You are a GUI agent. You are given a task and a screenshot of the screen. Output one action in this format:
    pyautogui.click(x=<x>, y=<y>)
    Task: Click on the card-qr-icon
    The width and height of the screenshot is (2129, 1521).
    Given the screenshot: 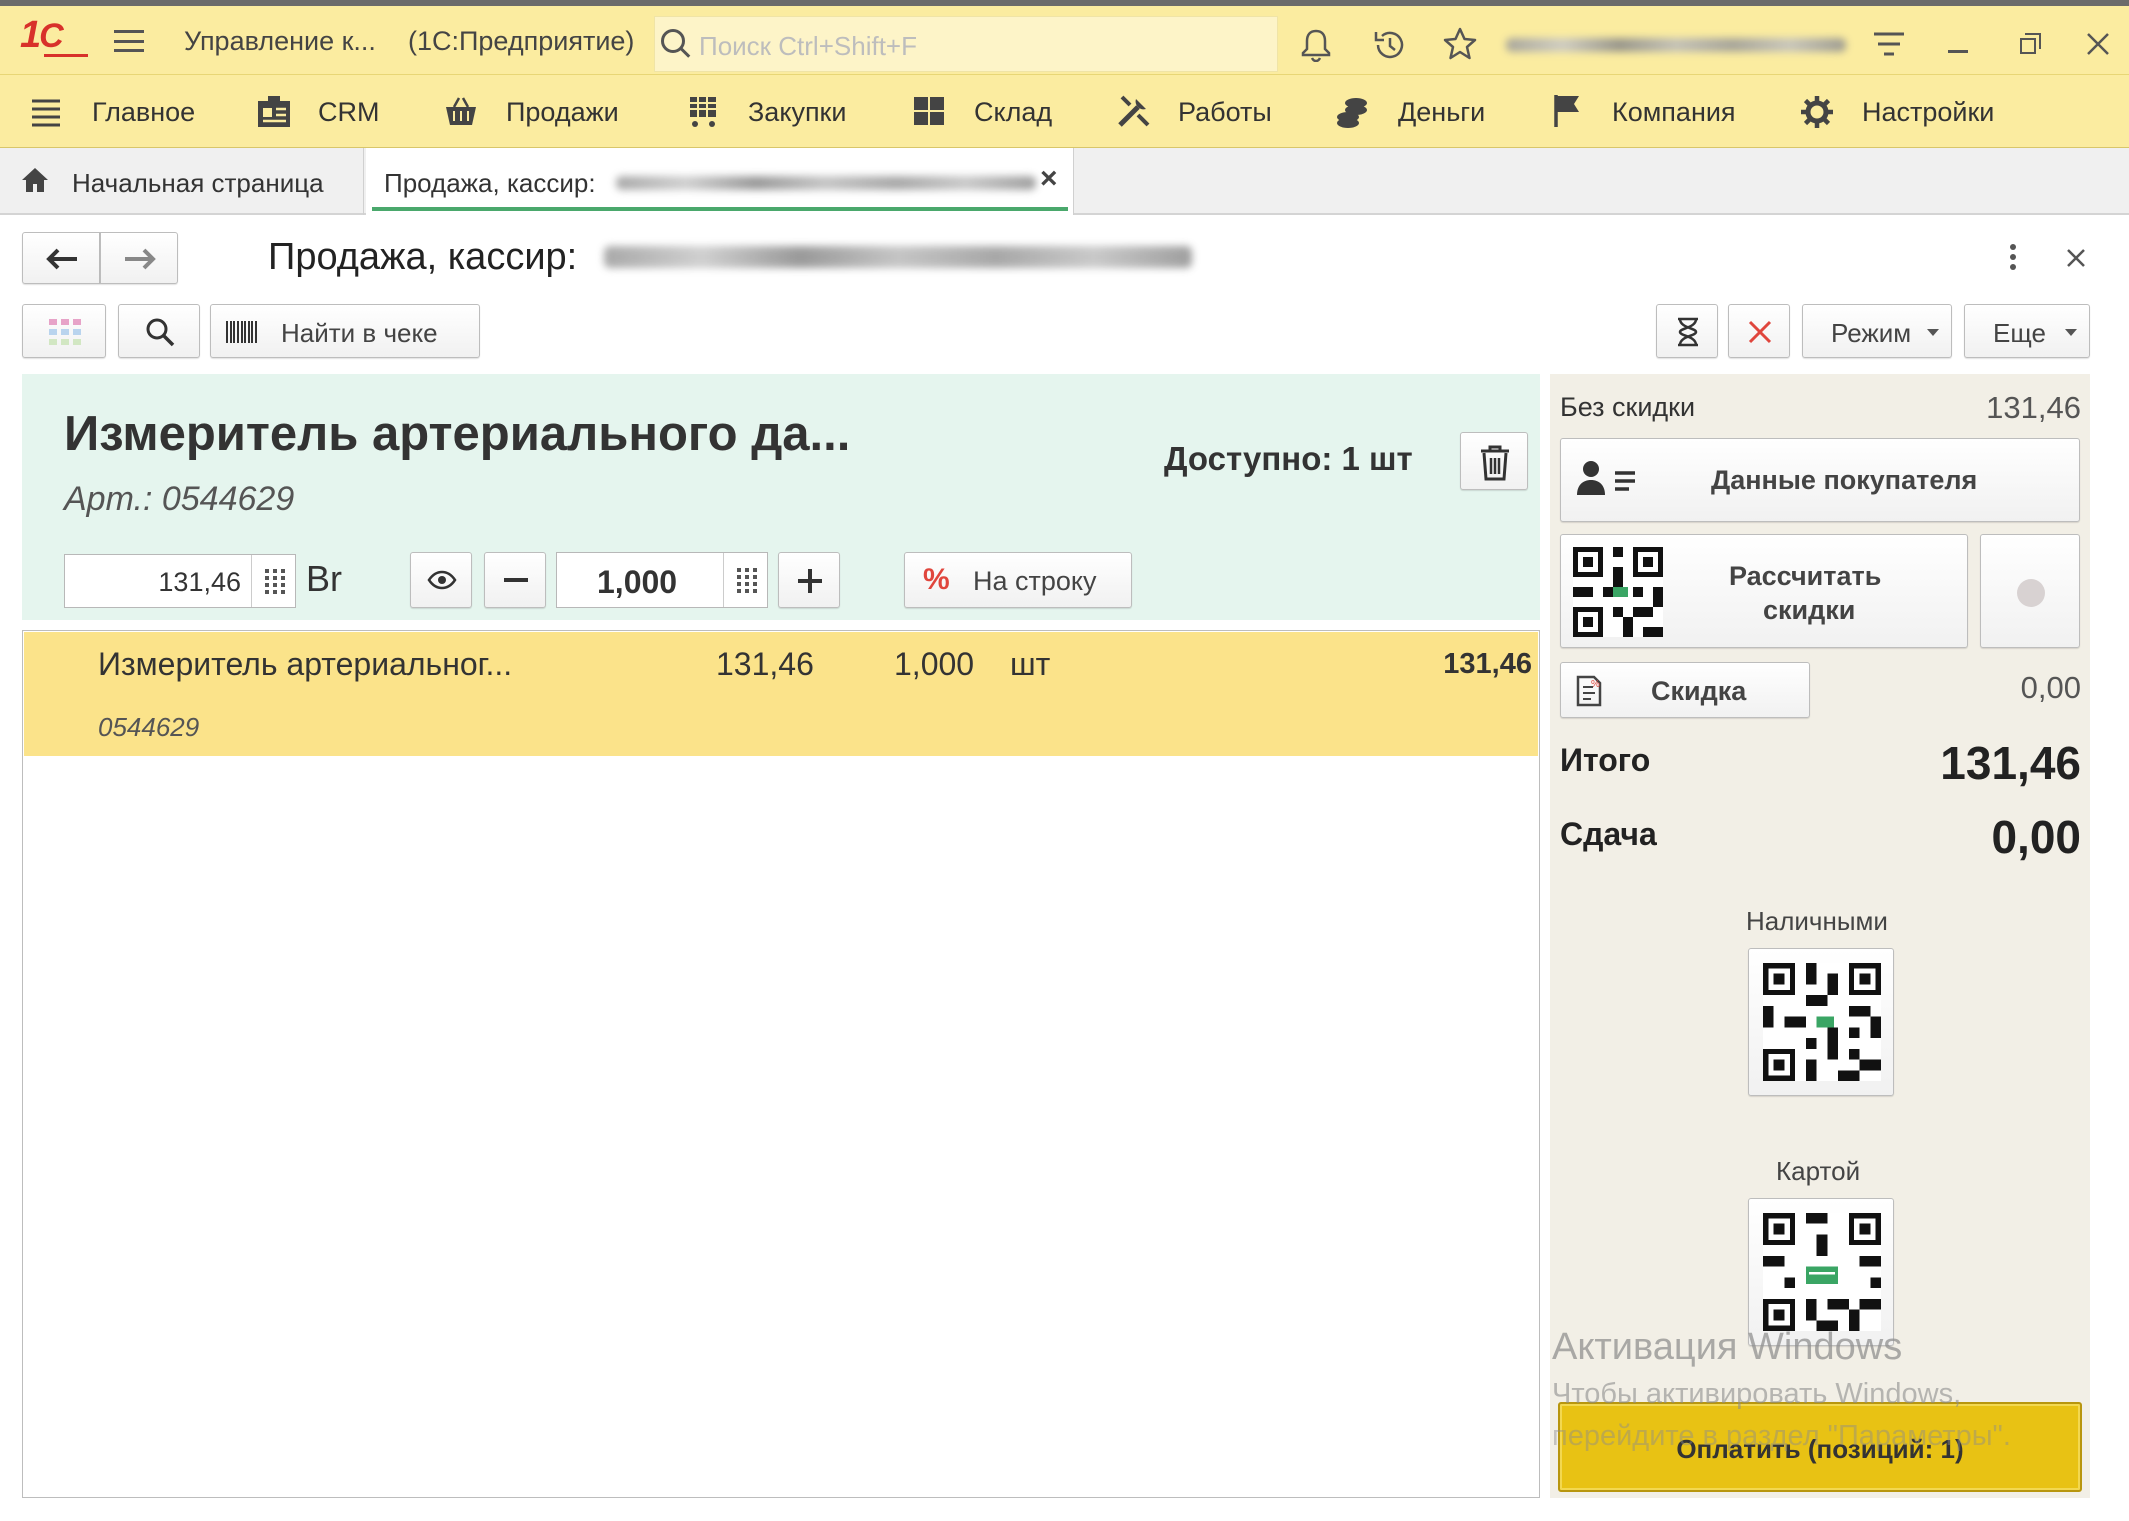 What is the action you would take?
    pyautogui.click(x=1822, y=1272)
    